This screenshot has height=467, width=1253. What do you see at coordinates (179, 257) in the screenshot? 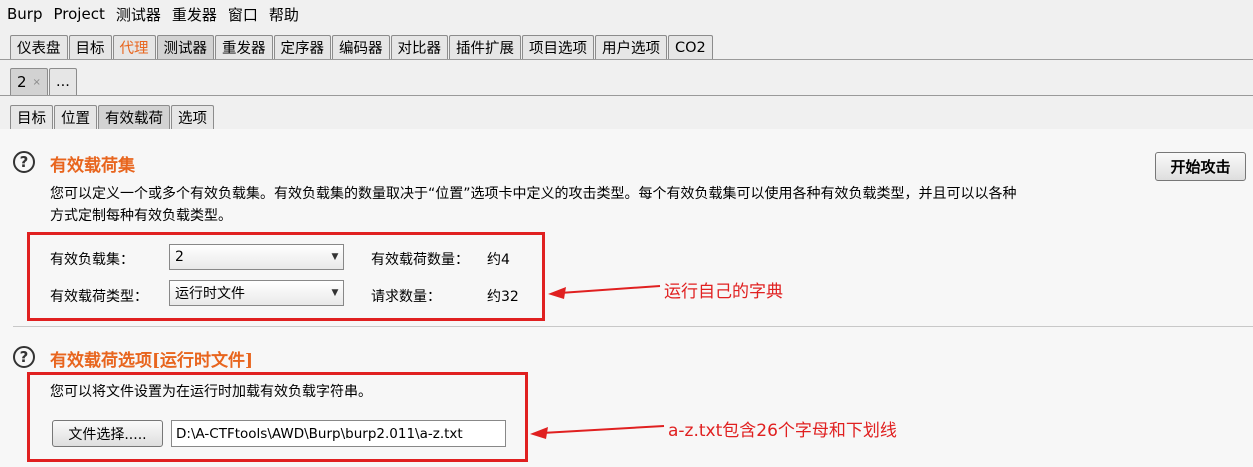
I see `payload-set-value: 2` at bounding box center [179, 257].